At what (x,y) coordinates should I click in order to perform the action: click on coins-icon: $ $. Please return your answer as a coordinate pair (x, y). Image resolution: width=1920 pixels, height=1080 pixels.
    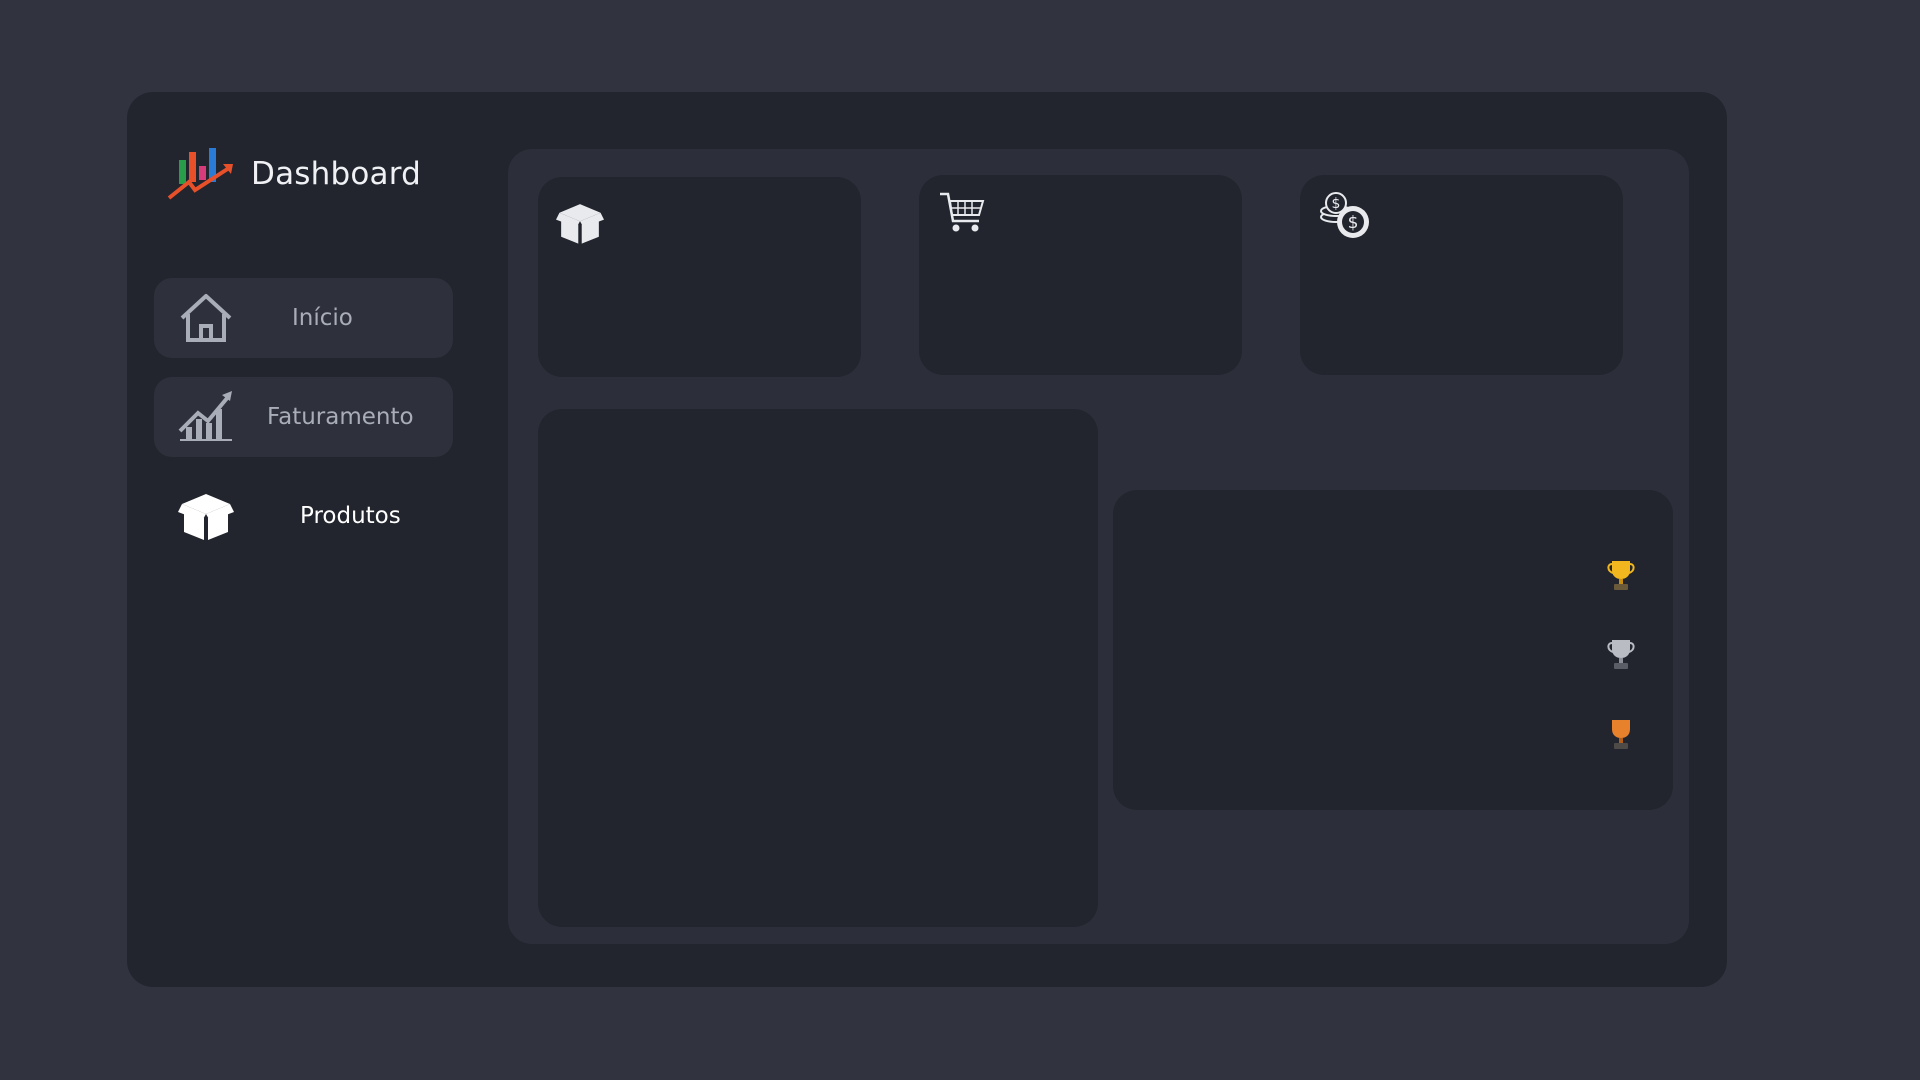
    Looking at the image, I should click on (1344, 215).